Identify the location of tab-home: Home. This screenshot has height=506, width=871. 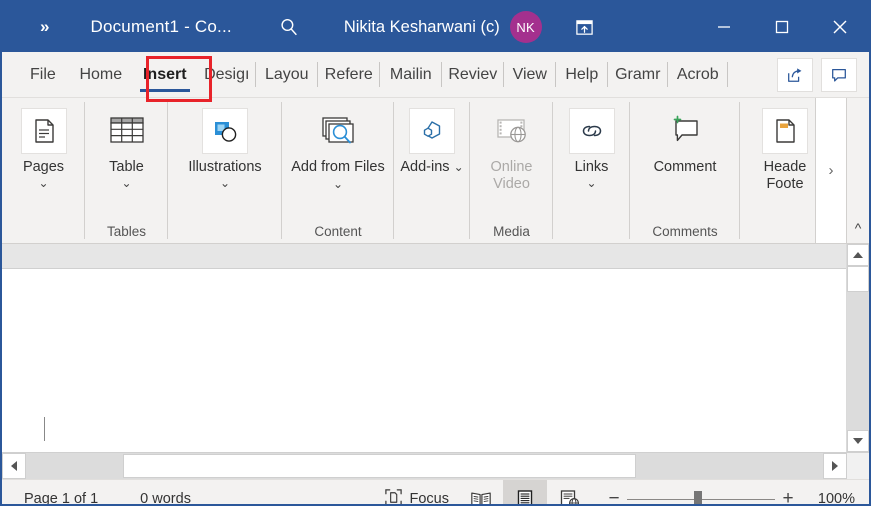
(101, 74).